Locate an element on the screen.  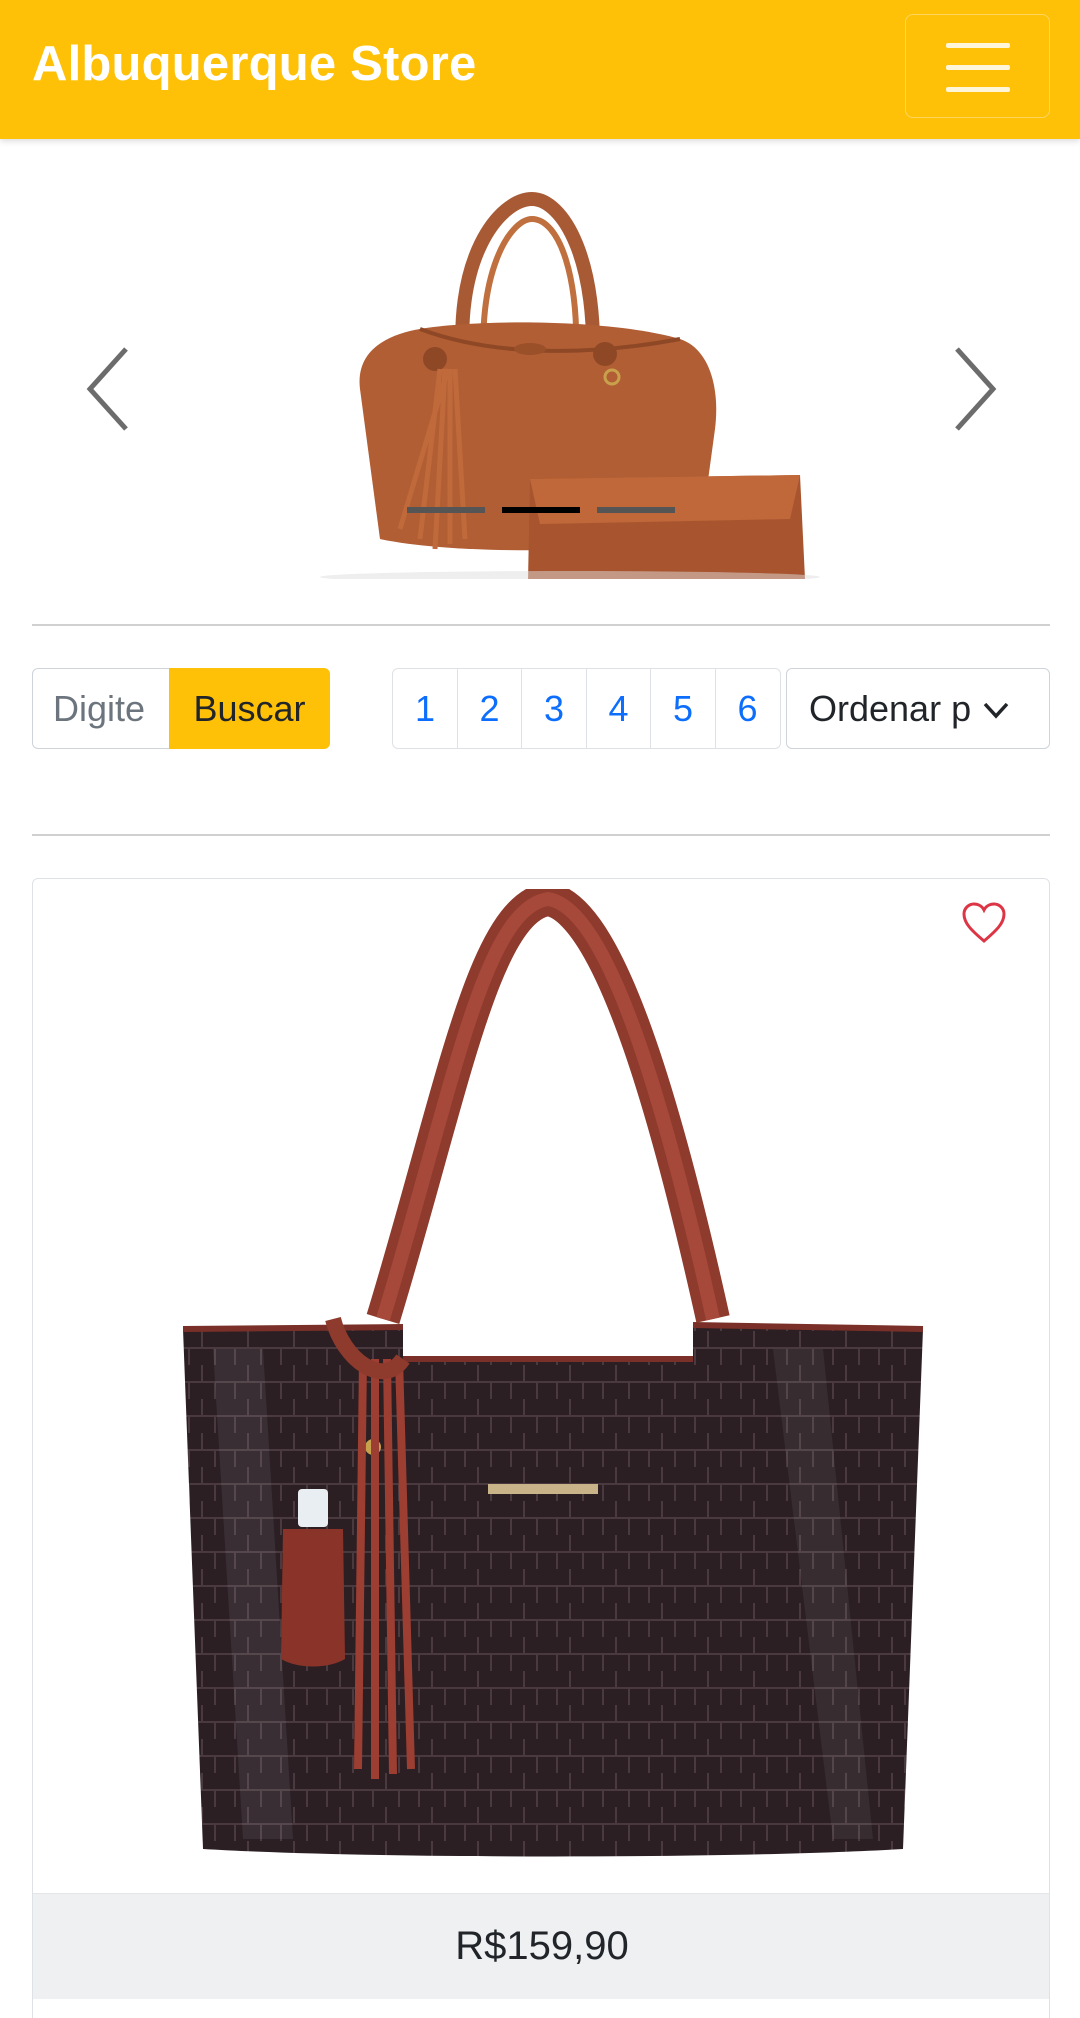
page-link-4: 4 is located at coordinates (618, 708).